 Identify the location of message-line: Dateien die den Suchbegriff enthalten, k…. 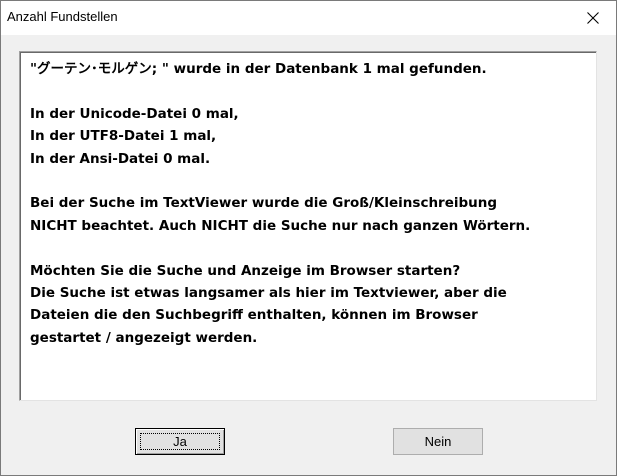
(254, 315).